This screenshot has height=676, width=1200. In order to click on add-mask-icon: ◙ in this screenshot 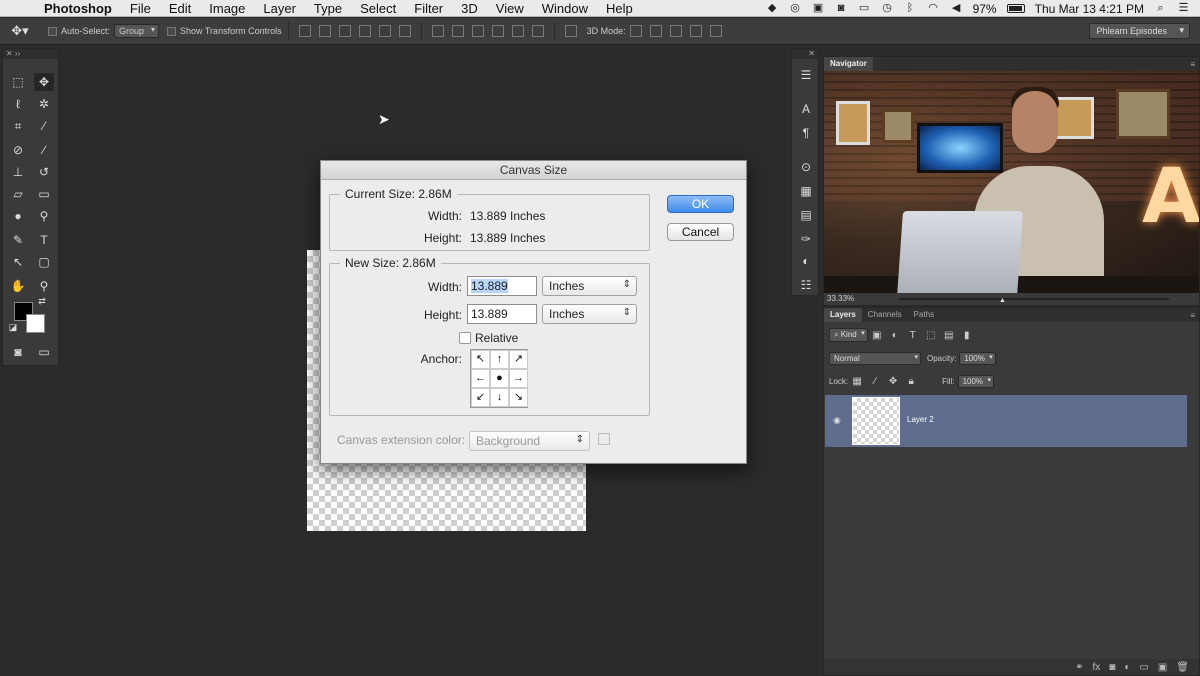, I will do `click(1112, 667)`.